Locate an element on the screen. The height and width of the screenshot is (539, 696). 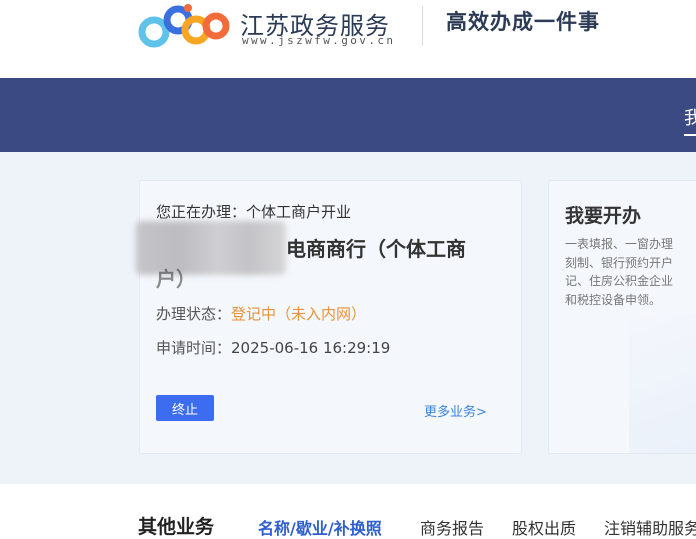
site-header: 江苏政务服务 www.jszwfw.gov.cn 高效办成一件事 is located at coordinates (348, 39).